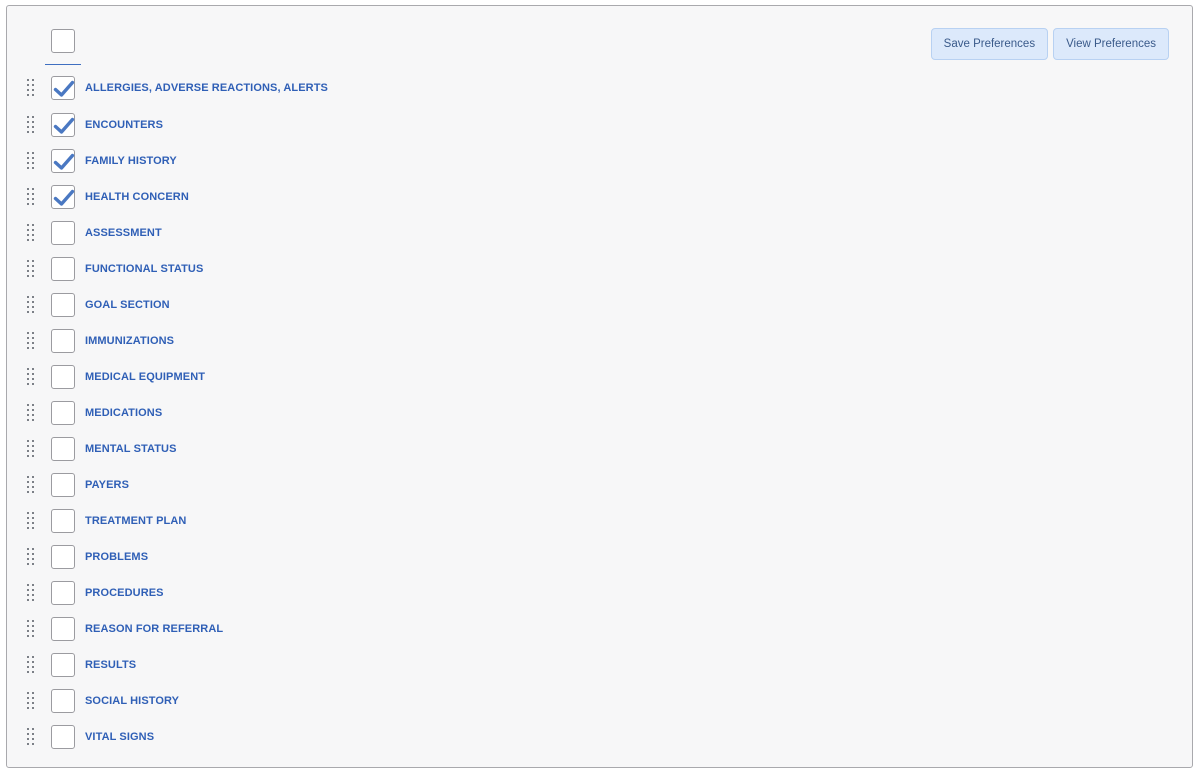 The image size is (1201, 777). I want to click on section-row: MEDICAL EQUIPMENT, so click(176, 377).